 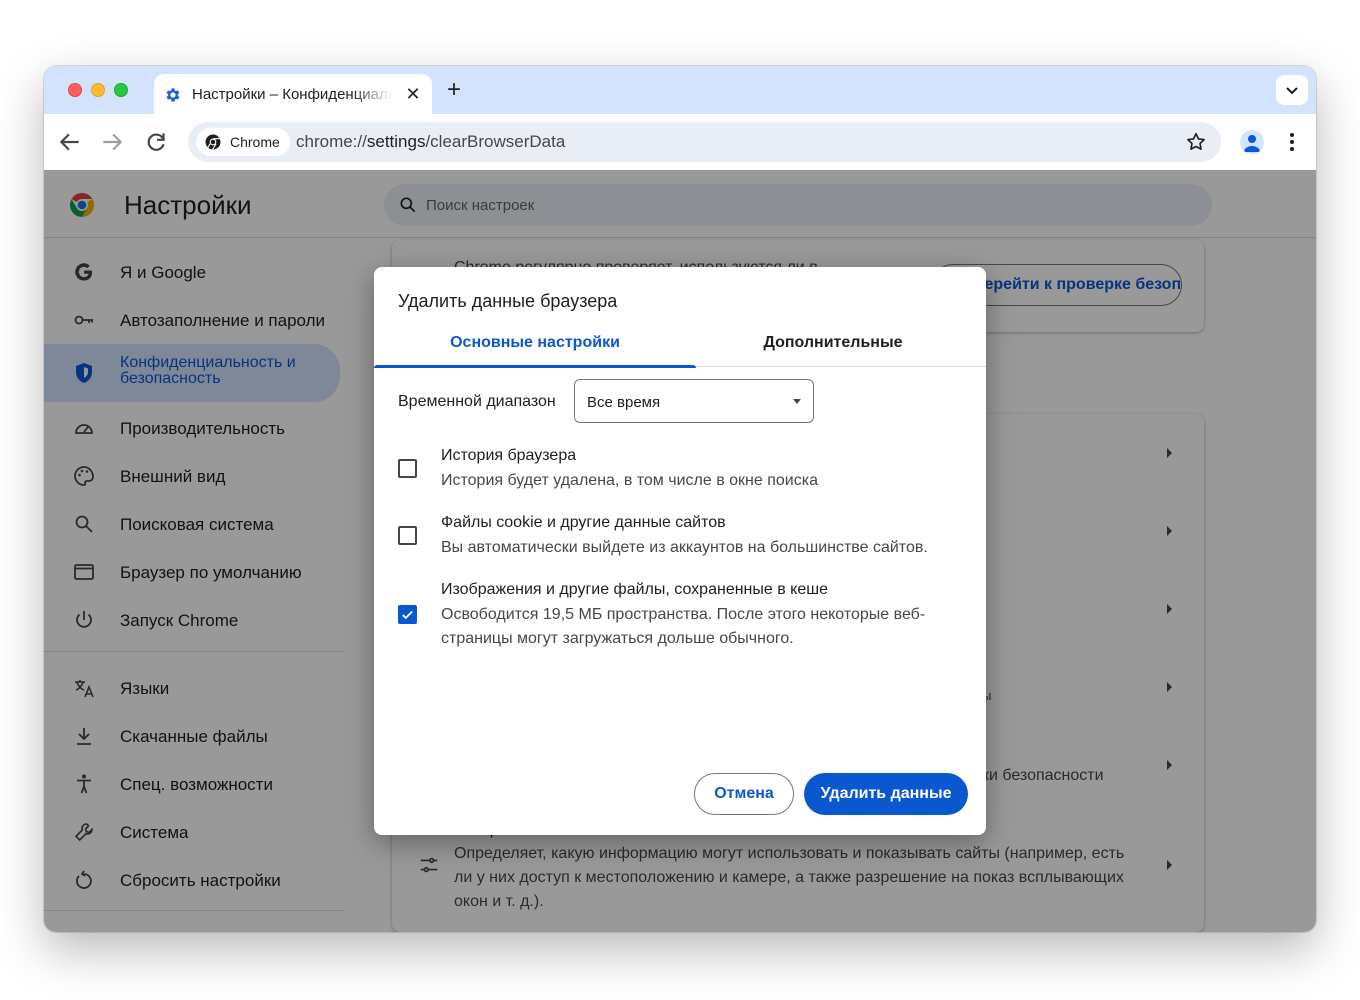 What do you see at coordinates (535, 346) in the screenshot?
I see `tab-basic: Основные настройки` at bounding box center [535, 346].